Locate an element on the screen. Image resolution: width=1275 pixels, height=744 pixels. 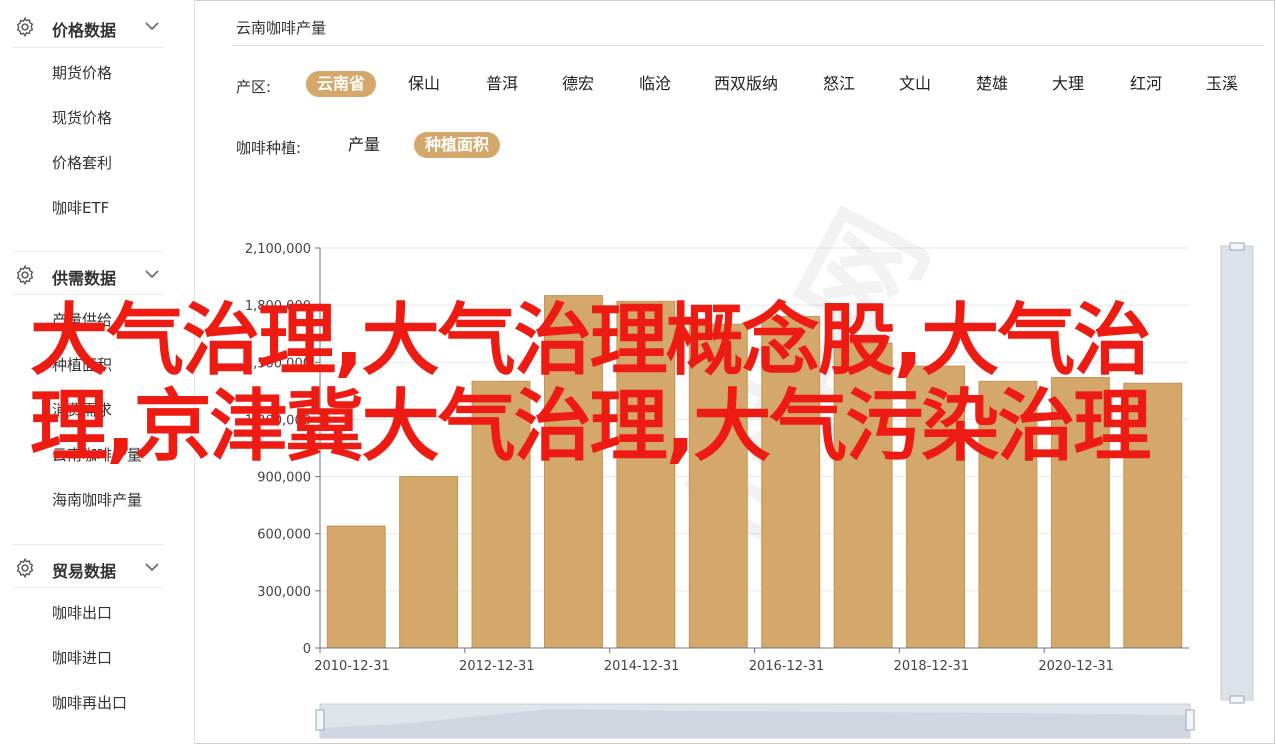
x-tick-label: 2018-12-31 is located at coordinates (932, 666).